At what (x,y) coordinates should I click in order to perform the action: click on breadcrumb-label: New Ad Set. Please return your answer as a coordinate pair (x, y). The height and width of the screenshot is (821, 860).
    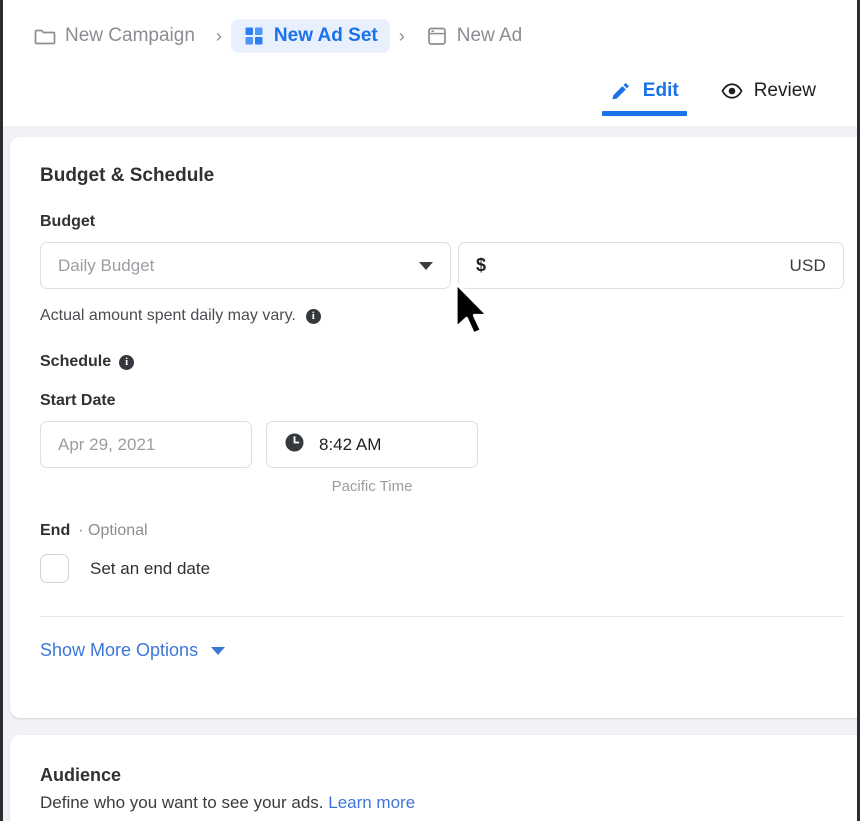
    Looking at the image, I should click on (325, 35).